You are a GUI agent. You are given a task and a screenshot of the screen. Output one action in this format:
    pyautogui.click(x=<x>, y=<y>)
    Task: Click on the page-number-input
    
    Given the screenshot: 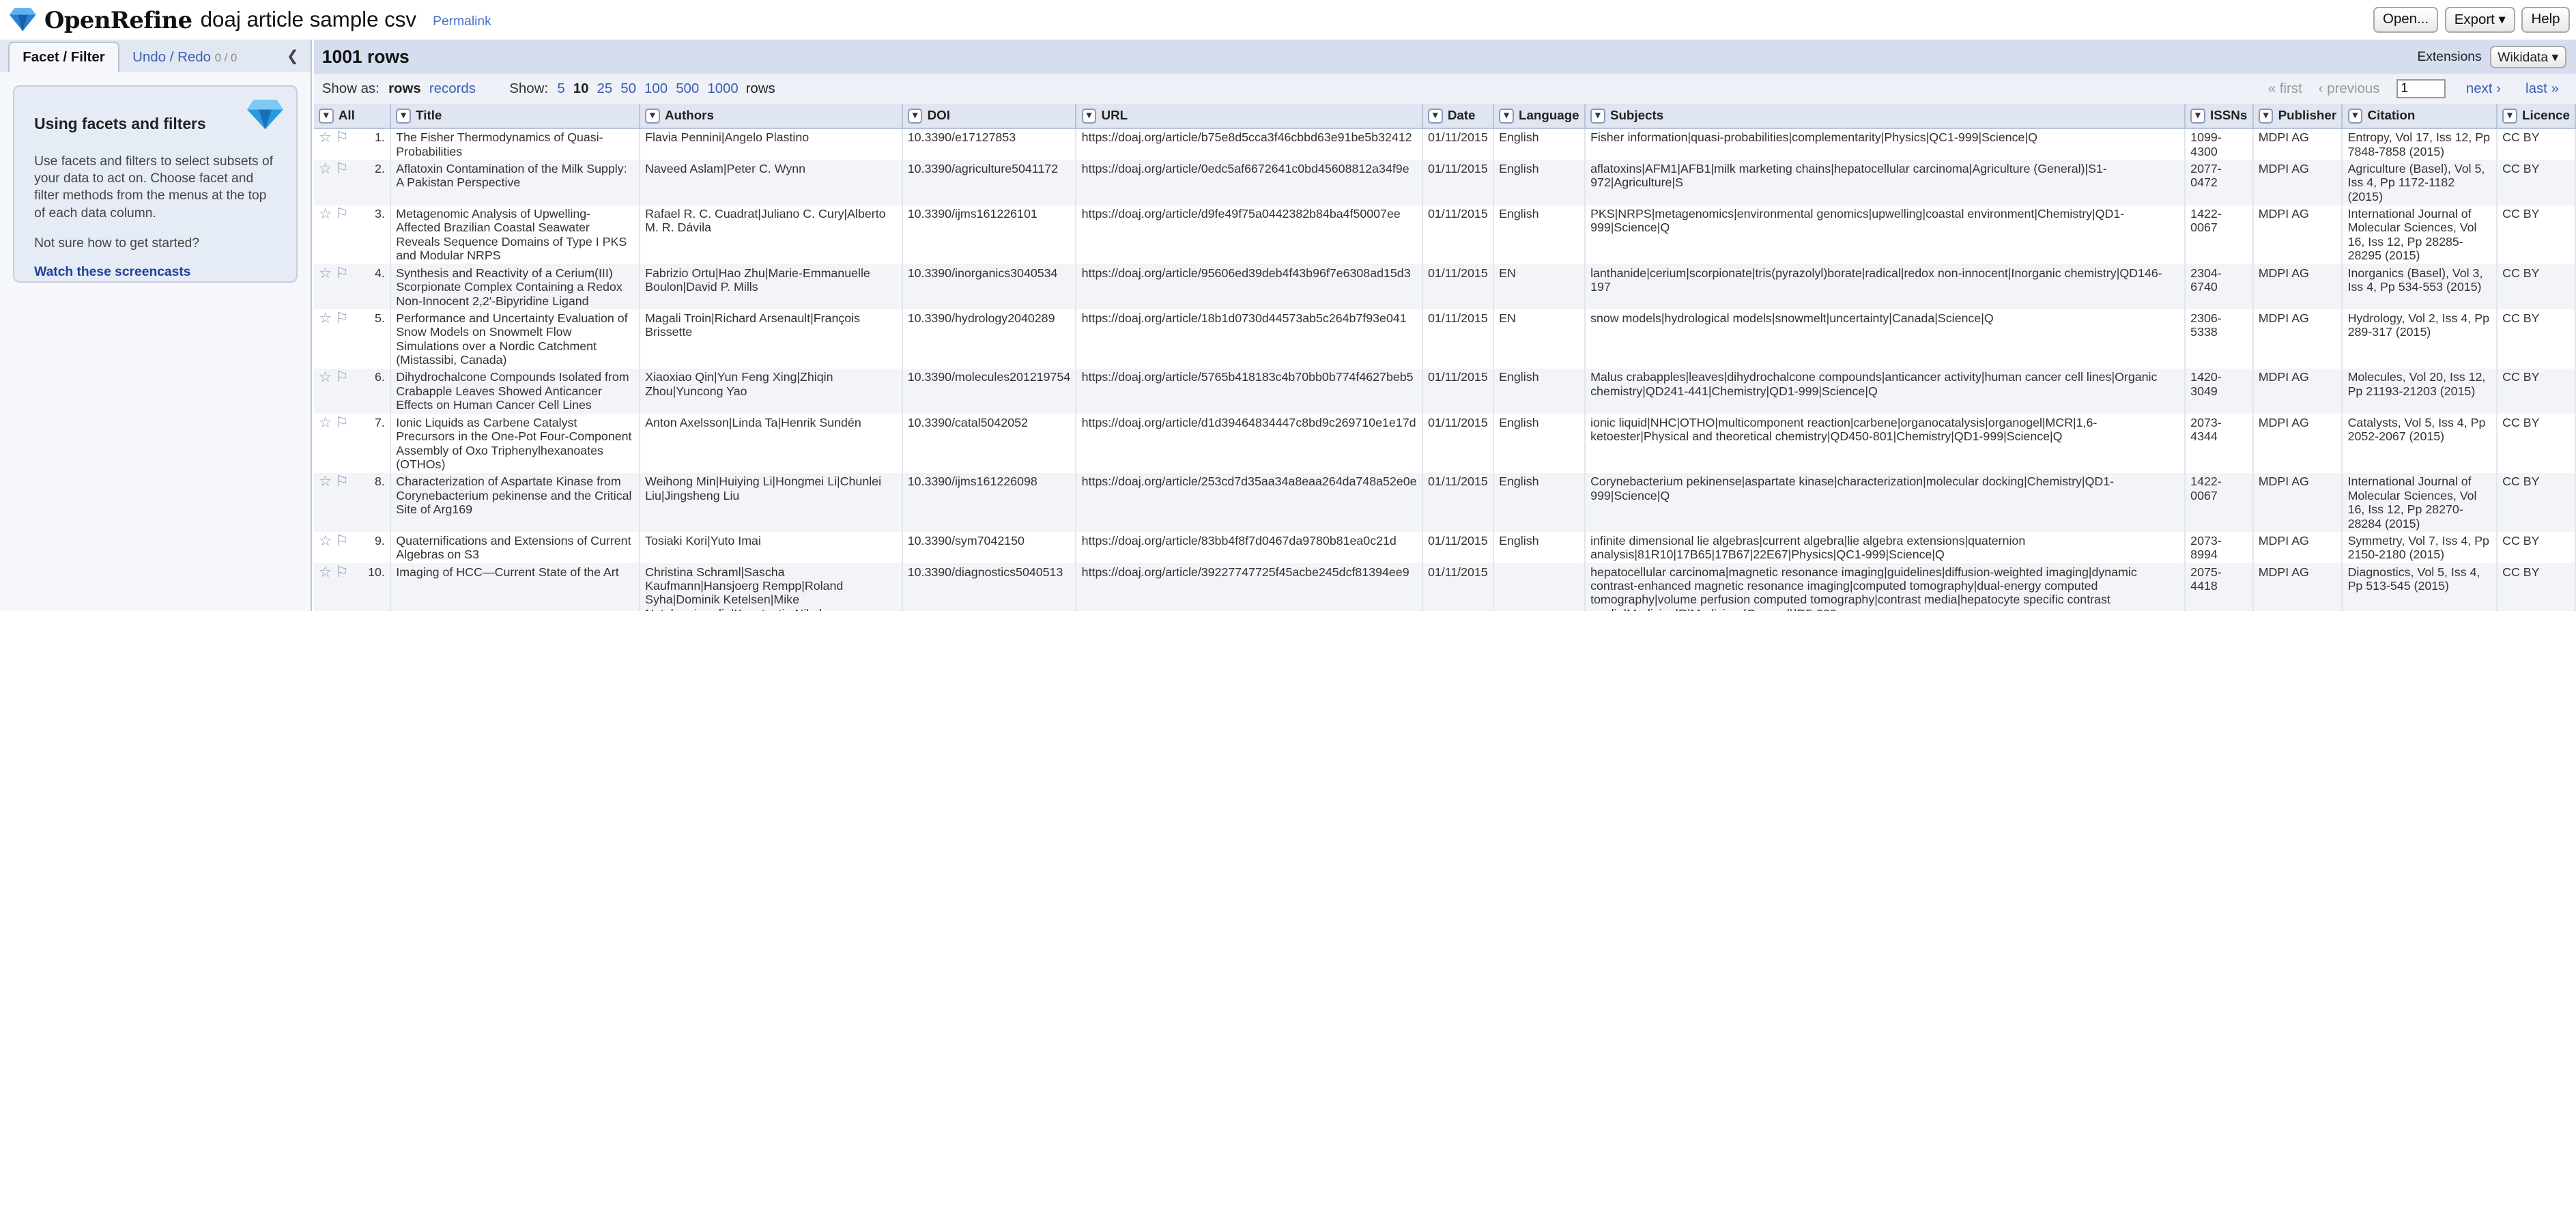 What is the action you would take?
    pyautogui.click(x=2421, y=89)
    